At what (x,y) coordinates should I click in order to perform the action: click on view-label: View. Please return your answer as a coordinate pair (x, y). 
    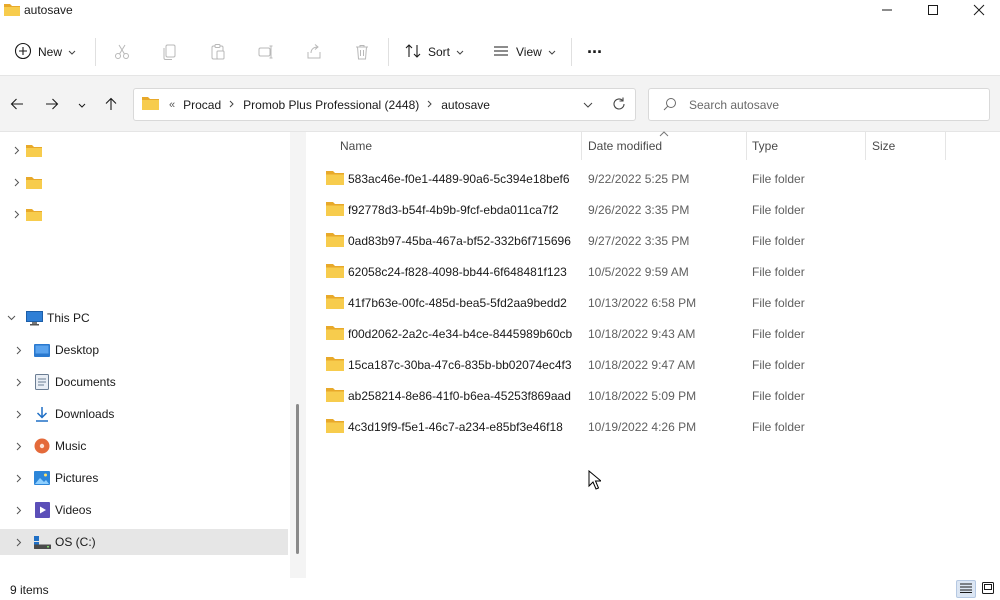
    Looking at the image, I should click on (529, 52).